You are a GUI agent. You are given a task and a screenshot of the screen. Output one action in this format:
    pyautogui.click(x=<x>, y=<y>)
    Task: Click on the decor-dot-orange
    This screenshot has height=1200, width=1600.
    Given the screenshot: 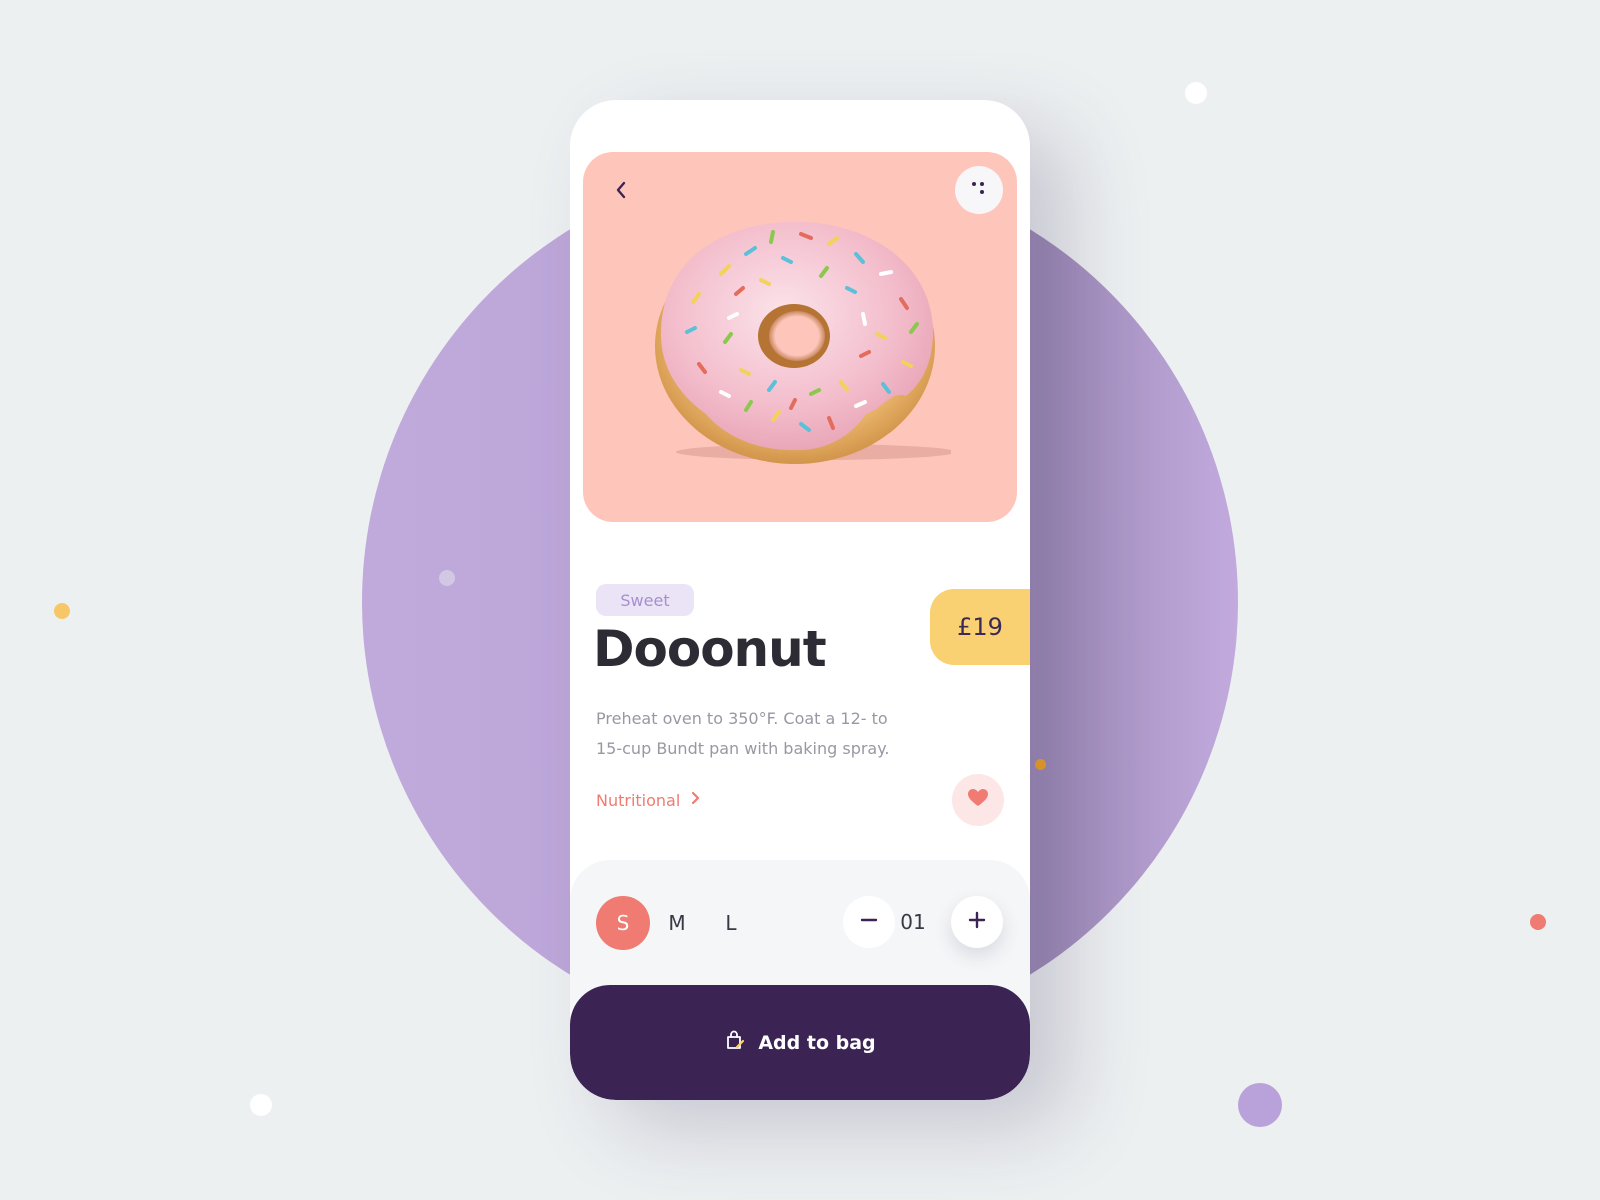 What is the action you would take?
    pyautogui.click(x=1040, y=764)
    